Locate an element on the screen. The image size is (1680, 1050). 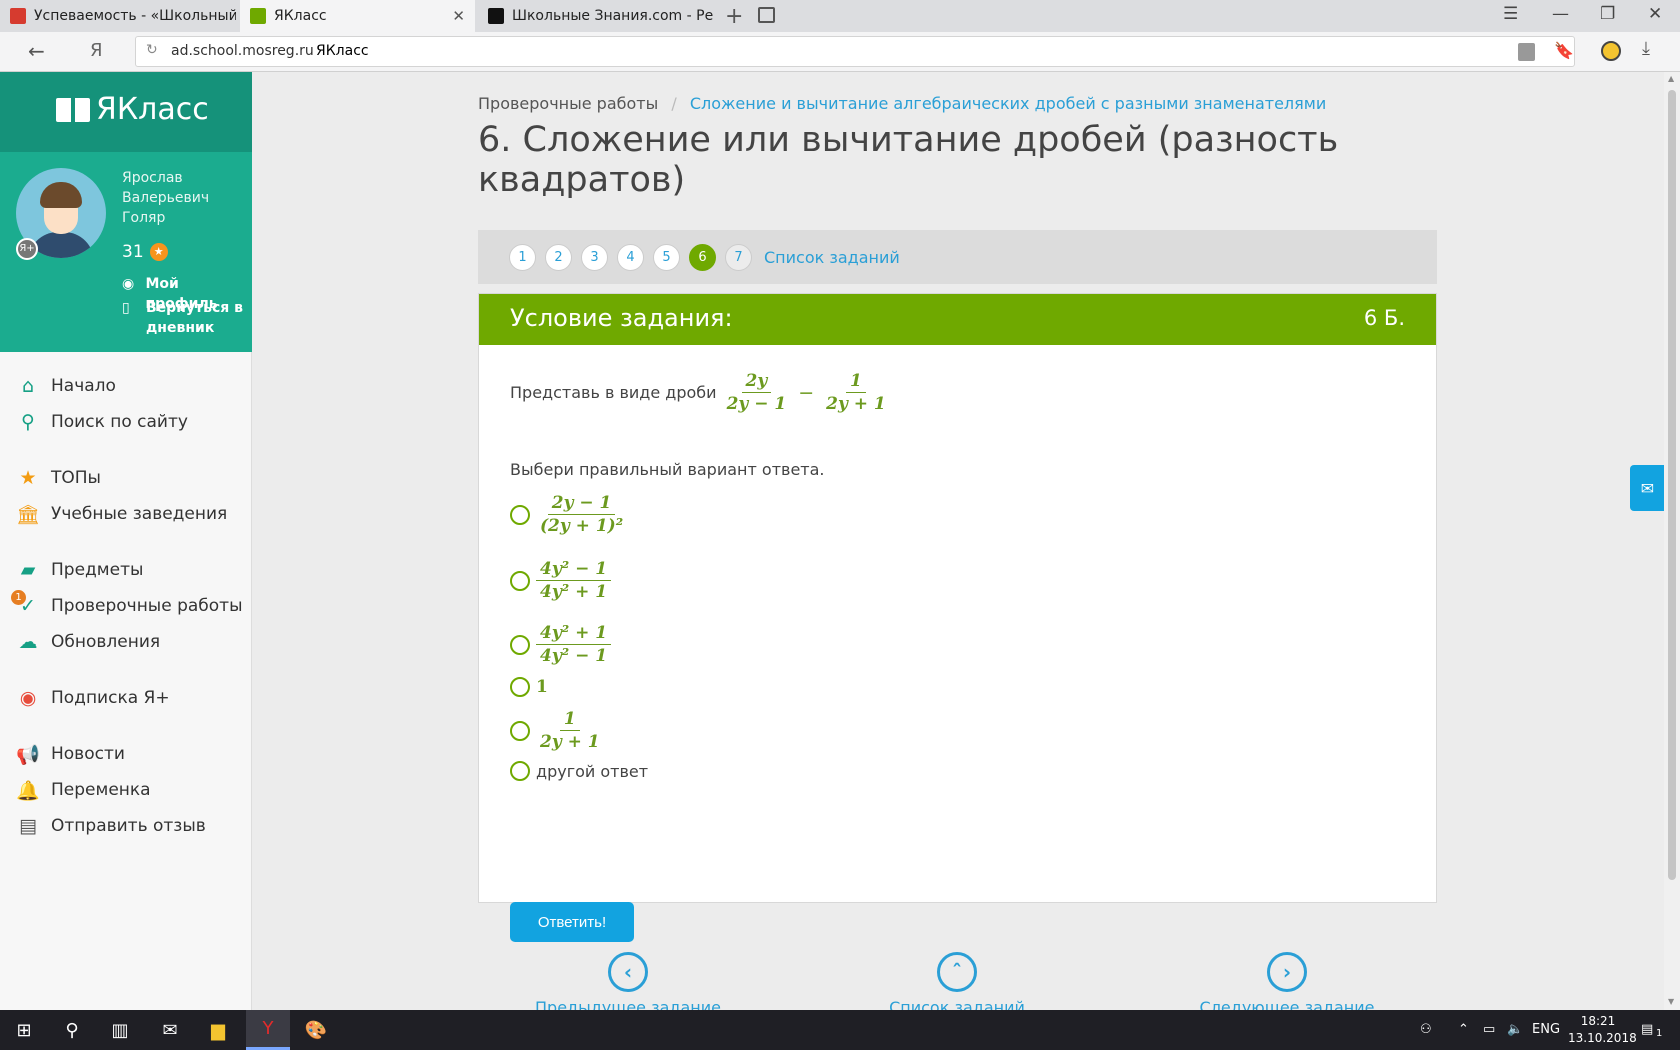
step-7: 7 is located at coordinates (738, 257).